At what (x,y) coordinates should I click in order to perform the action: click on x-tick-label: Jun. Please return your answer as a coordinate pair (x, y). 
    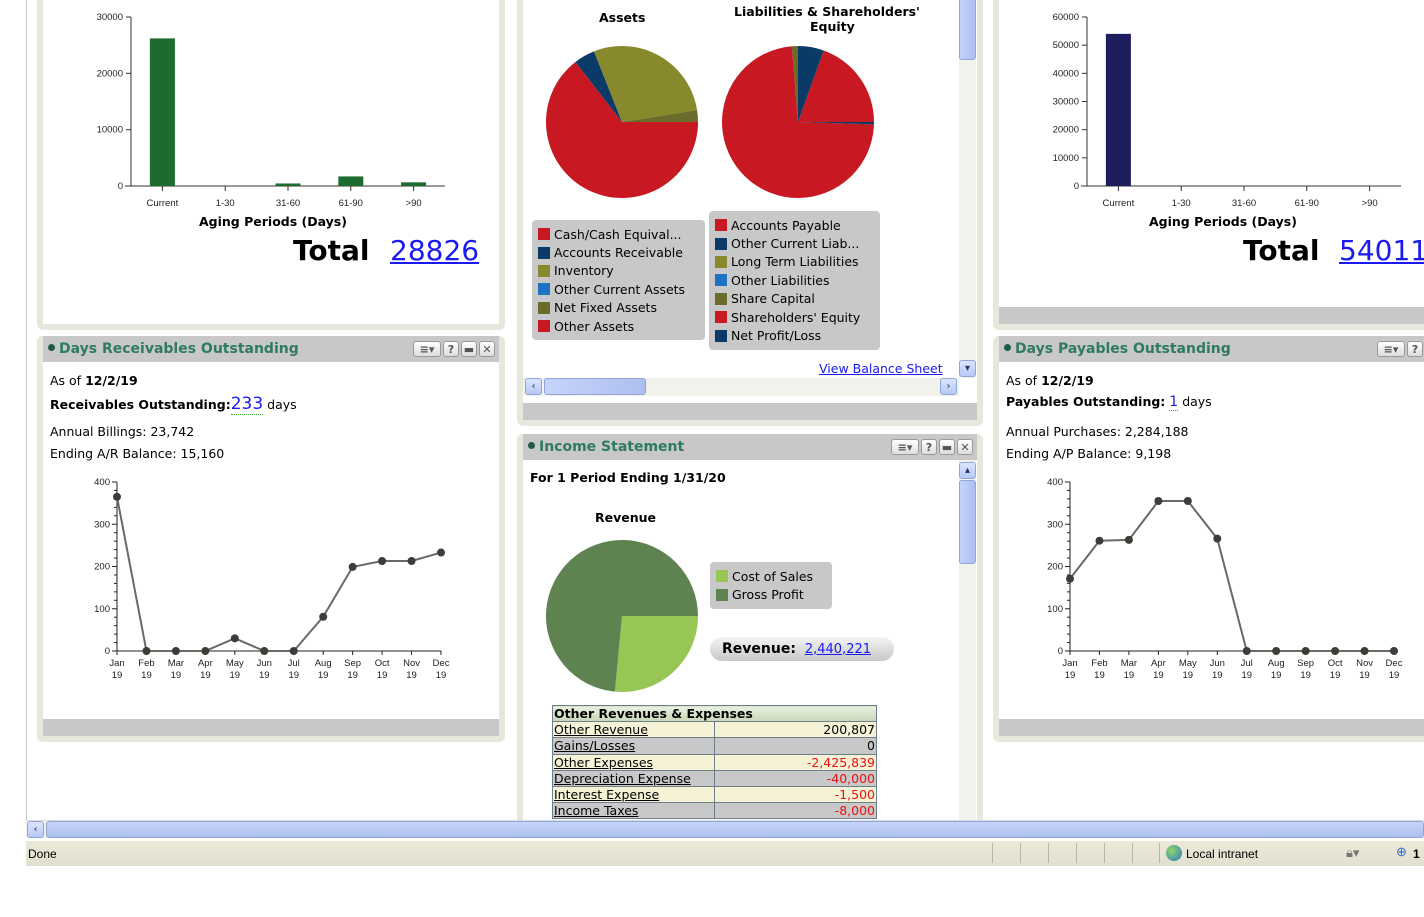
    Looking at the image, I should click on (264, 663).